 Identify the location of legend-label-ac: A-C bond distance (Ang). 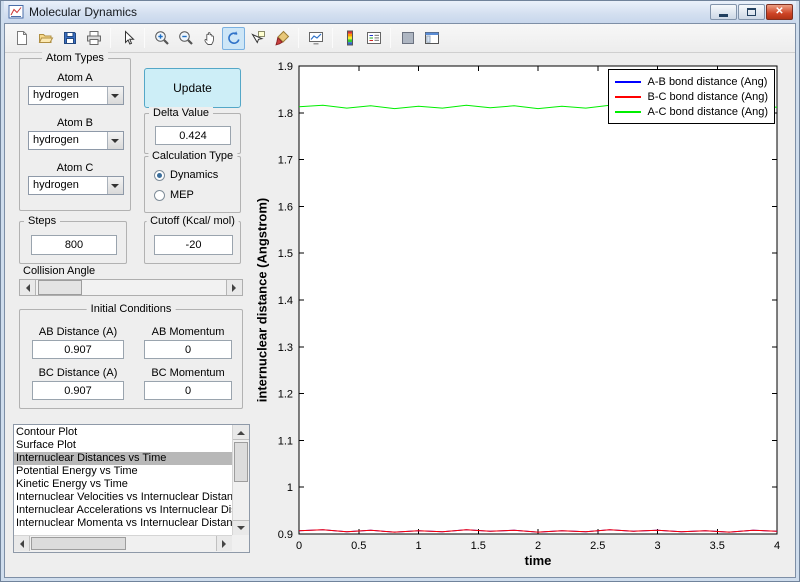
(707, 111).